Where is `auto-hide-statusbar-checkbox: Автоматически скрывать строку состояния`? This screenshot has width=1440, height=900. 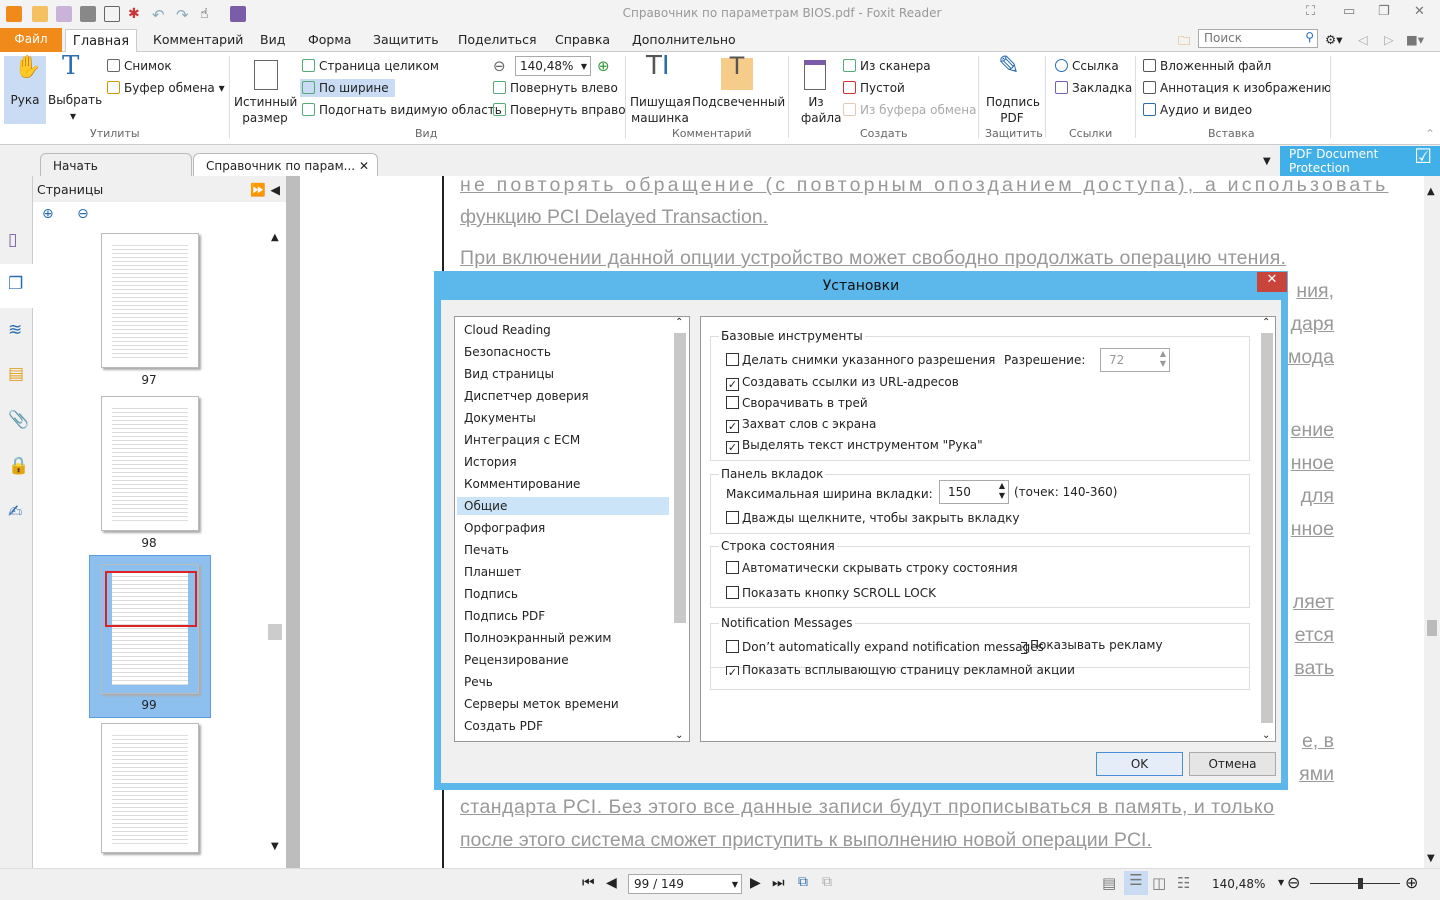
auto-hide-statusbar-checkbox: Автоматически скрывать строку состояния is located at coordinates (872, 568).